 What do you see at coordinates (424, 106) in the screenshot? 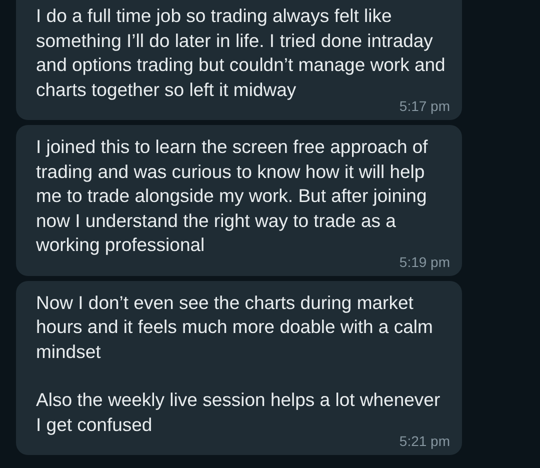
I see `message-time: 5:17 pm` at bounding box center [424, 106].